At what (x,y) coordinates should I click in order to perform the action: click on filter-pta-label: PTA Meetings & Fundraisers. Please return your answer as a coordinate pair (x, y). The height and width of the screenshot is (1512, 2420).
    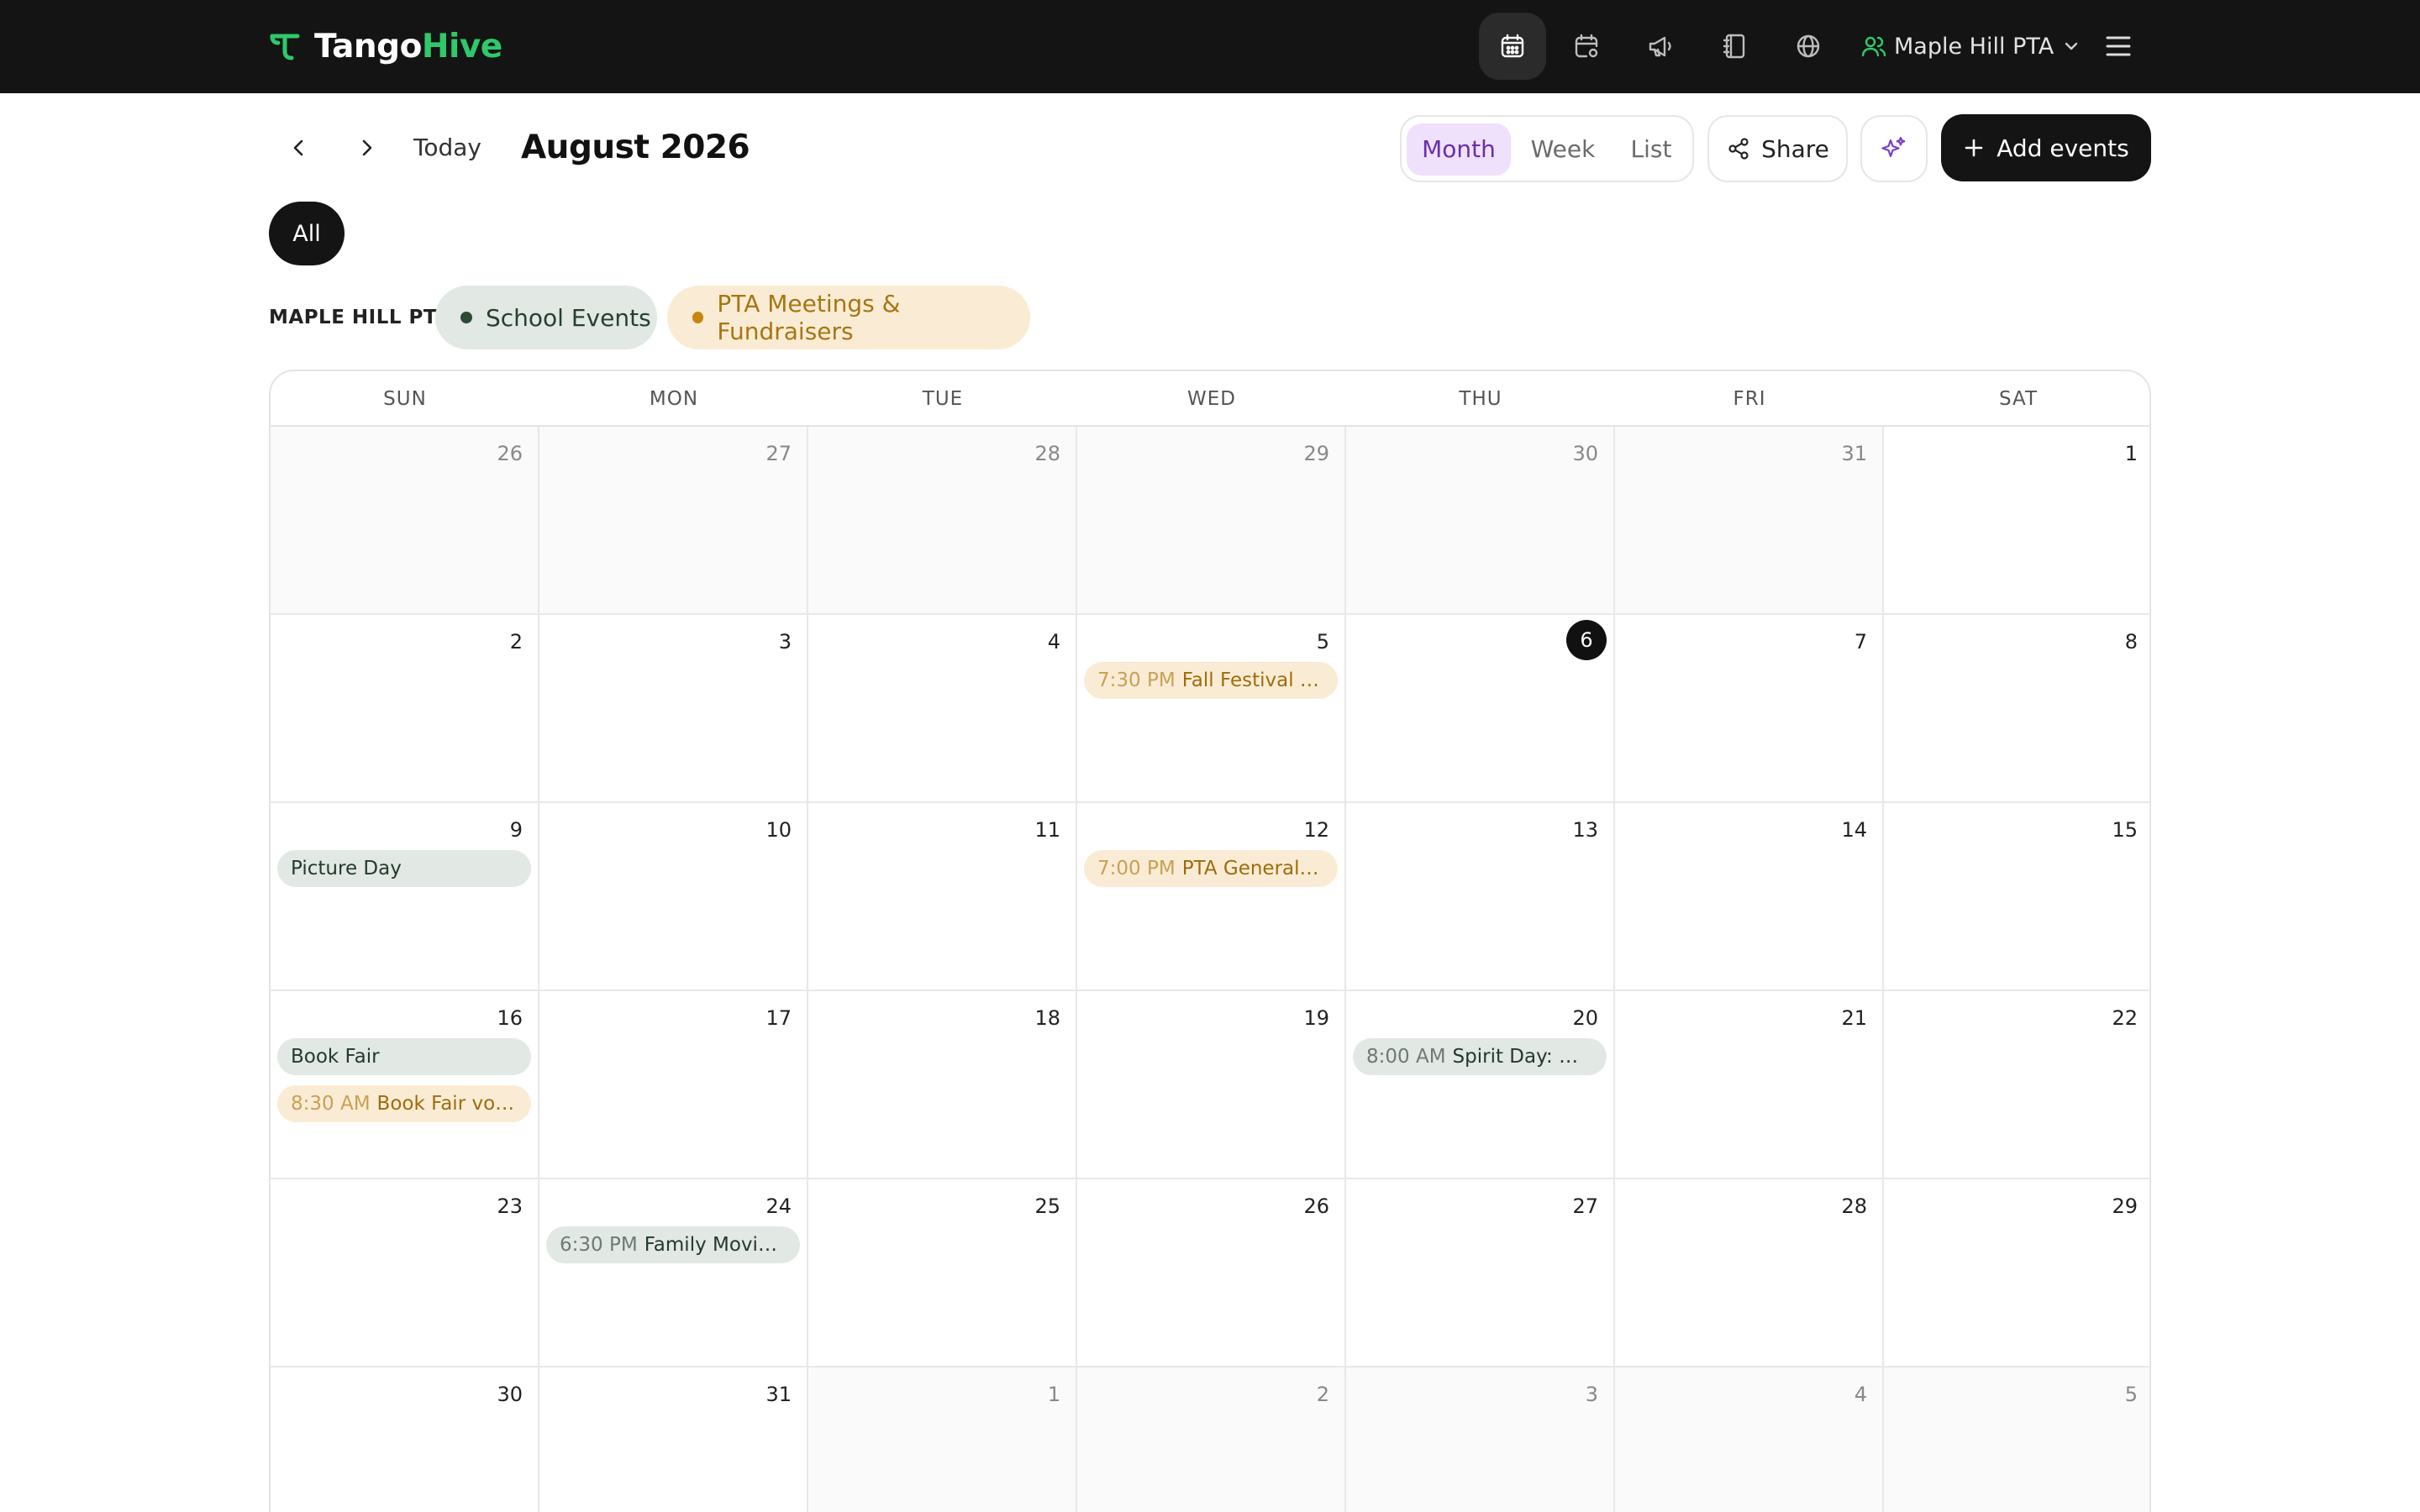
    Looking at the image, I should click on (809, 317).